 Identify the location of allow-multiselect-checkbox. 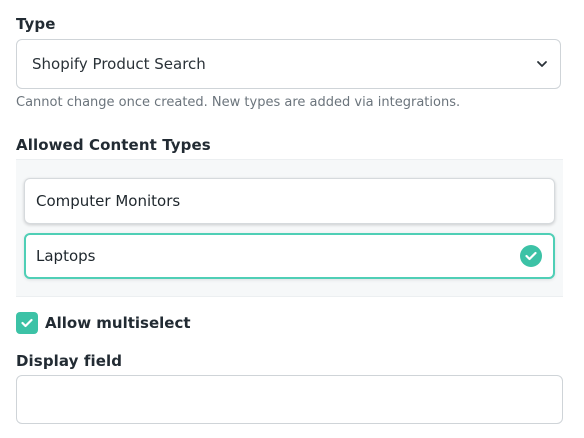
(27, 323).